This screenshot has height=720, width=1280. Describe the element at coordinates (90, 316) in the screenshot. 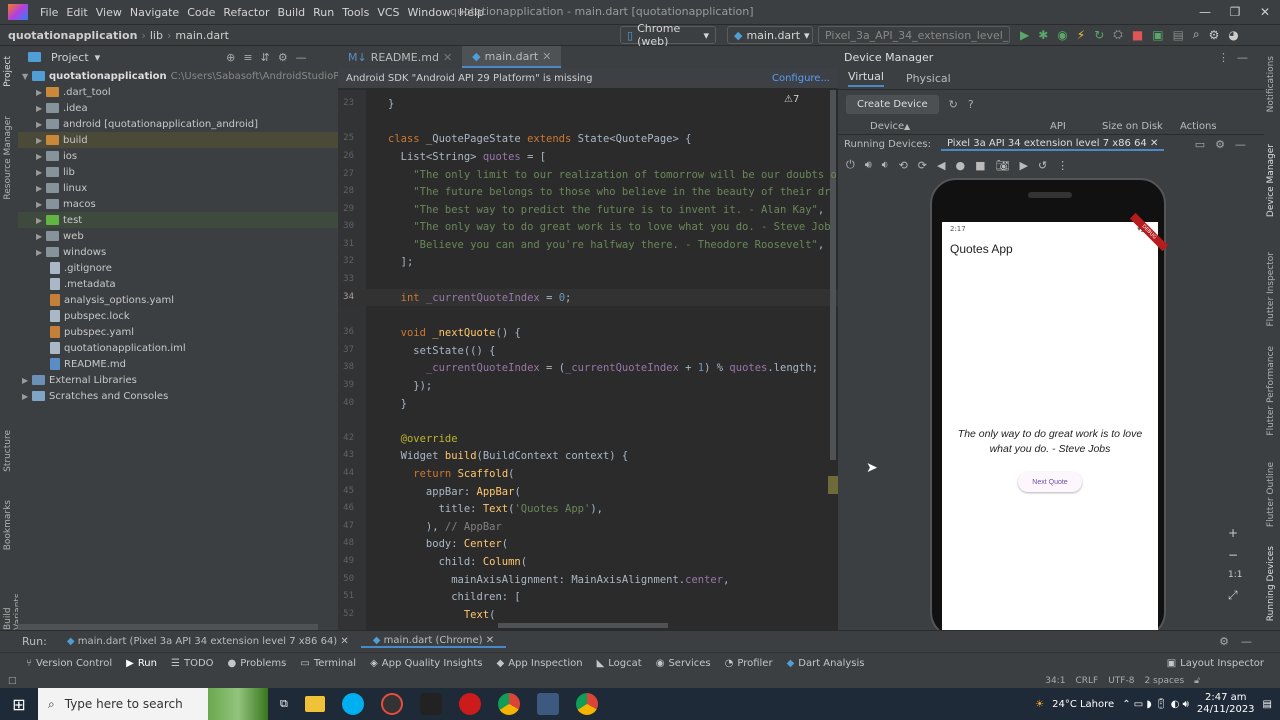

I see `tree-item-pubspec-lock: pubspec.lock` at that location.